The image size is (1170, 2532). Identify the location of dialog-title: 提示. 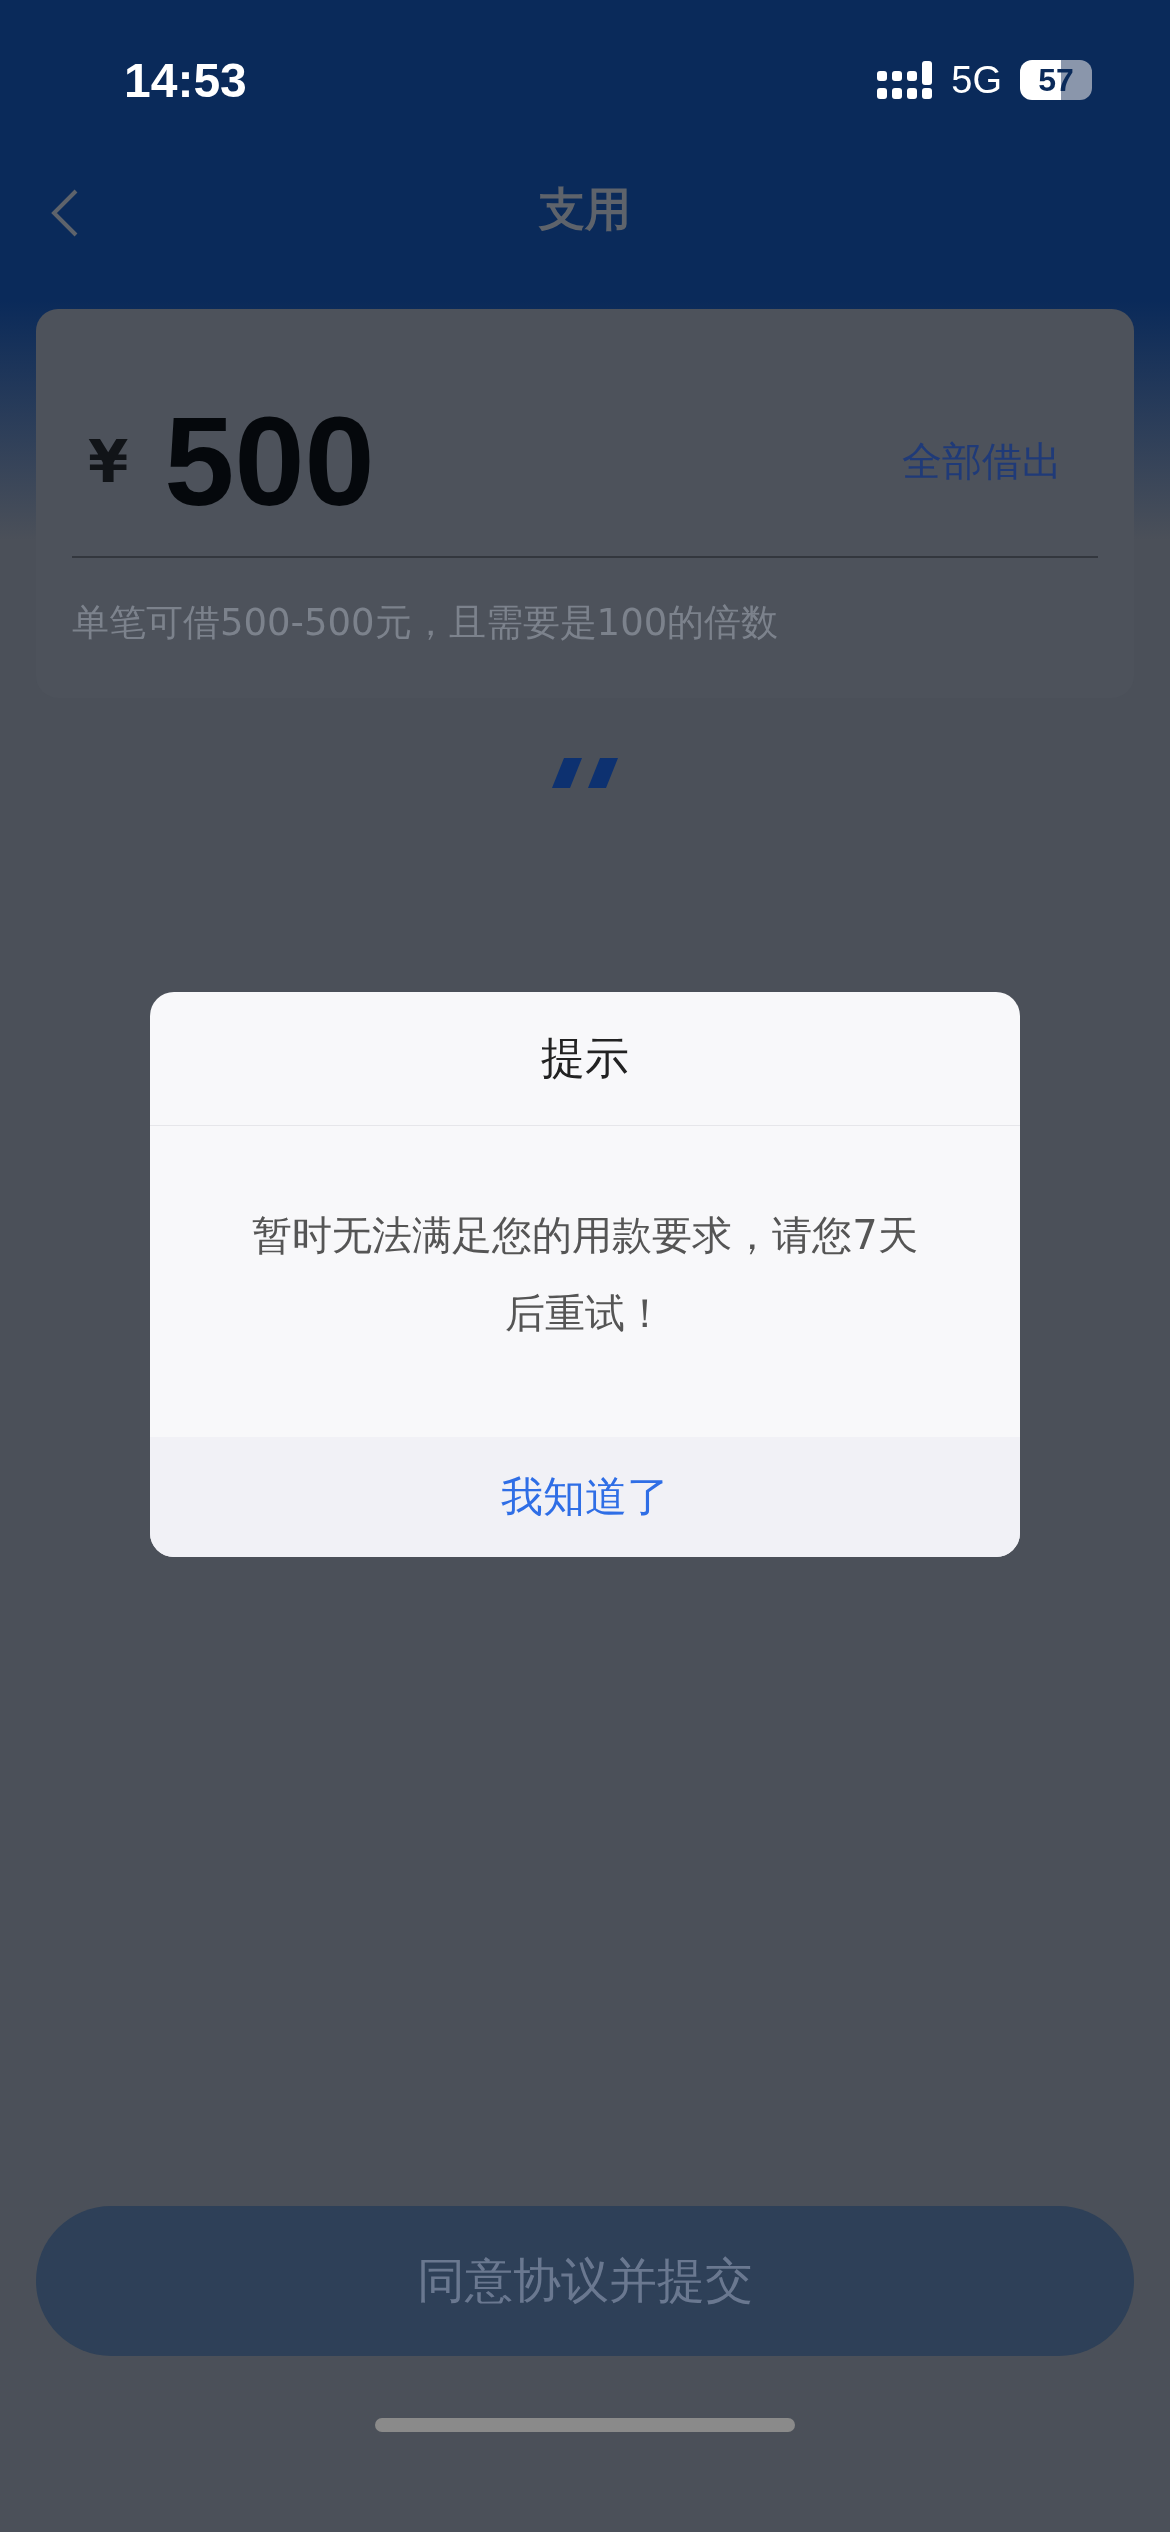
(585, 1059).